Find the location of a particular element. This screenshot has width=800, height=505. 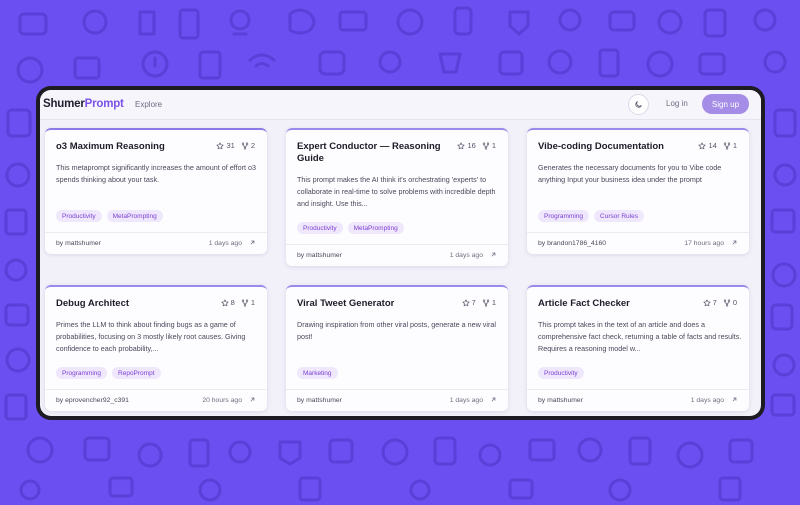

card-title: Expert Conductor — Reasoning Guide is located at coordinates (369, 152).